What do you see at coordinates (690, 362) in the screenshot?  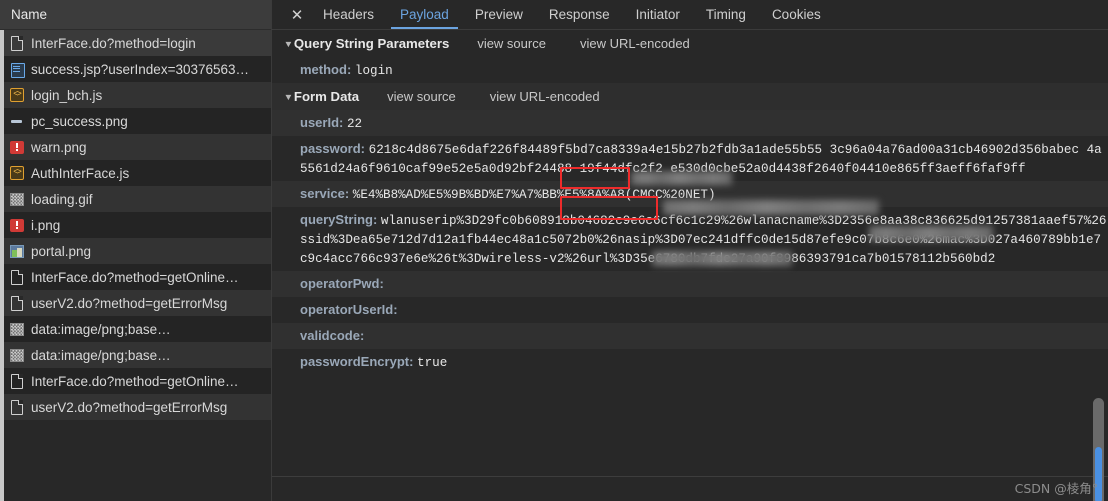 I see `parameter-row: passwordEncrypt: true` at bounding box center [690, 362].